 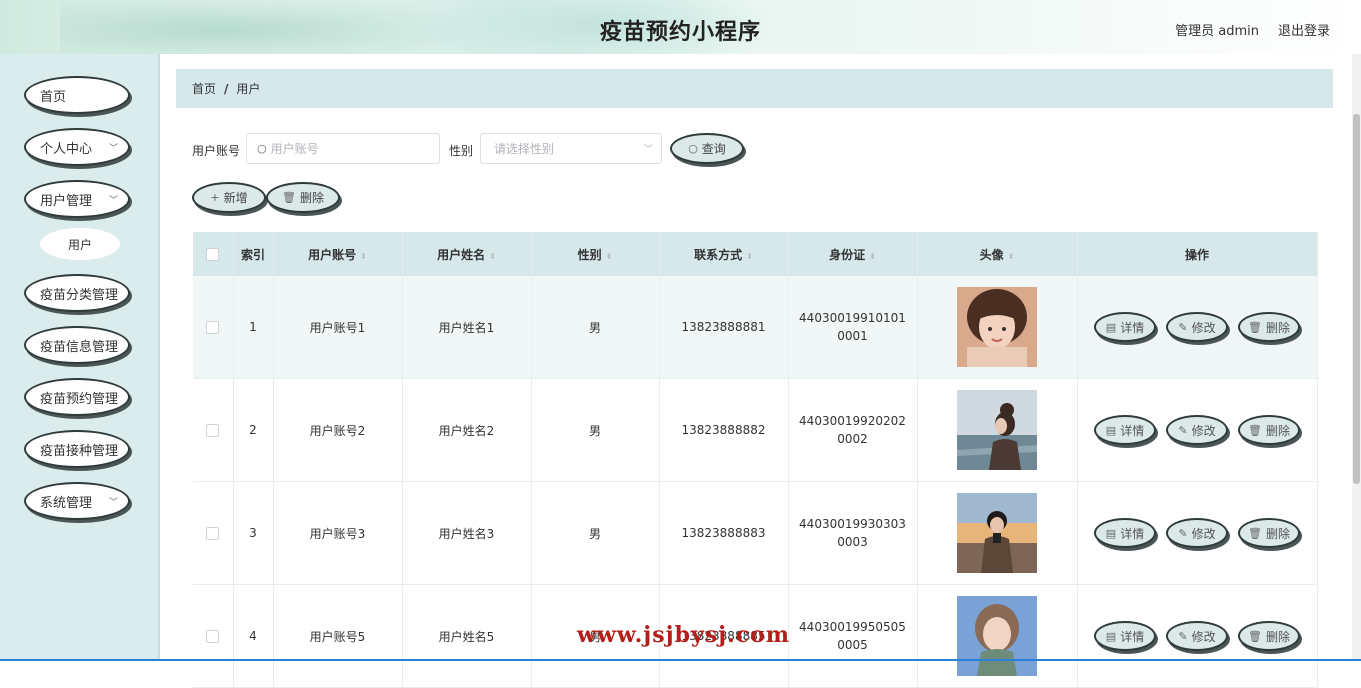 What do you see at coordinates (589, 254) in the screenshot?
I see `column-header-label: 性别` at bounding box center [589, 254].